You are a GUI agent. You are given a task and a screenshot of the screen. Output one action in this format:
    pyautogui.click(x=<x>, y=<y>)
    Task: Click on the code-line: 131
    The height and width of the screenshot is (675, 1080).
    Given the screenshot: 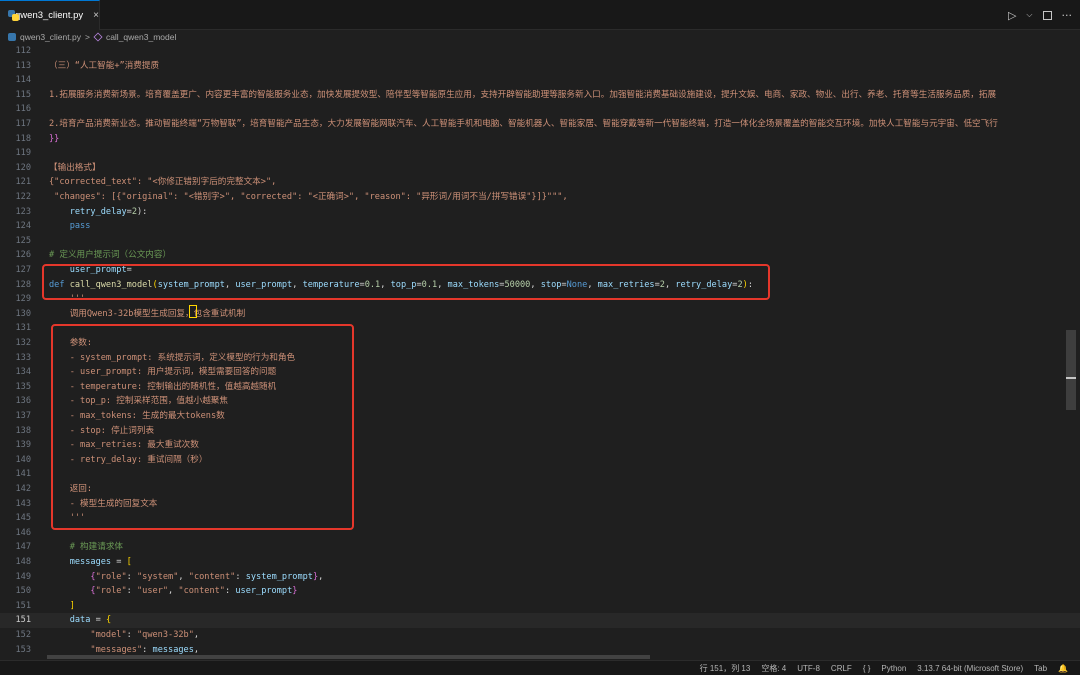 What is the action you would take?
    pyautogui.click(x=540, y=328)
    